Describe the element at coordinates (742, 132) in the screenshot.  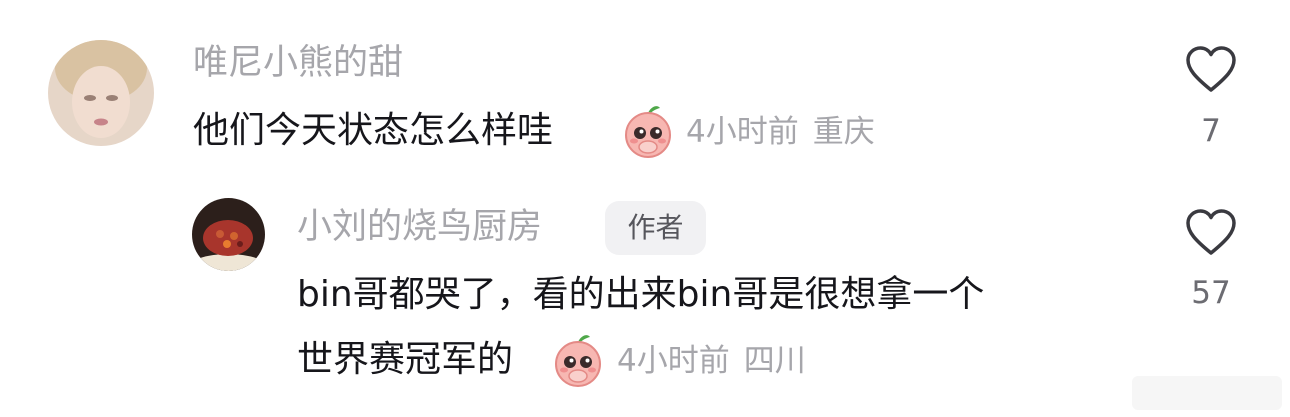
I see `comment-time: 4小时前` at that location.